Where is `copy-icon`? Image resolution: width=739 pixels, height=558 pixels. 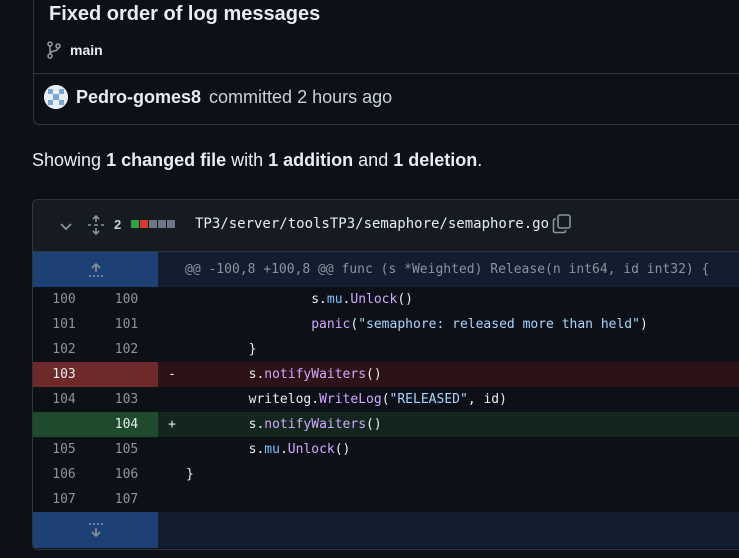 copy-icon is located at coordinates (562, 226).